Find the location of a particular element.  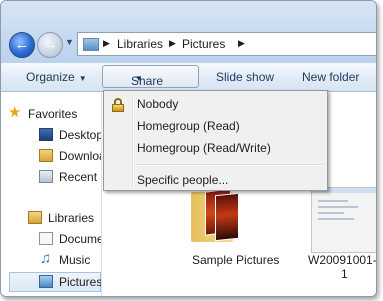

recent-pages-dropdown: ▼ is located at coordinates (69, 42).